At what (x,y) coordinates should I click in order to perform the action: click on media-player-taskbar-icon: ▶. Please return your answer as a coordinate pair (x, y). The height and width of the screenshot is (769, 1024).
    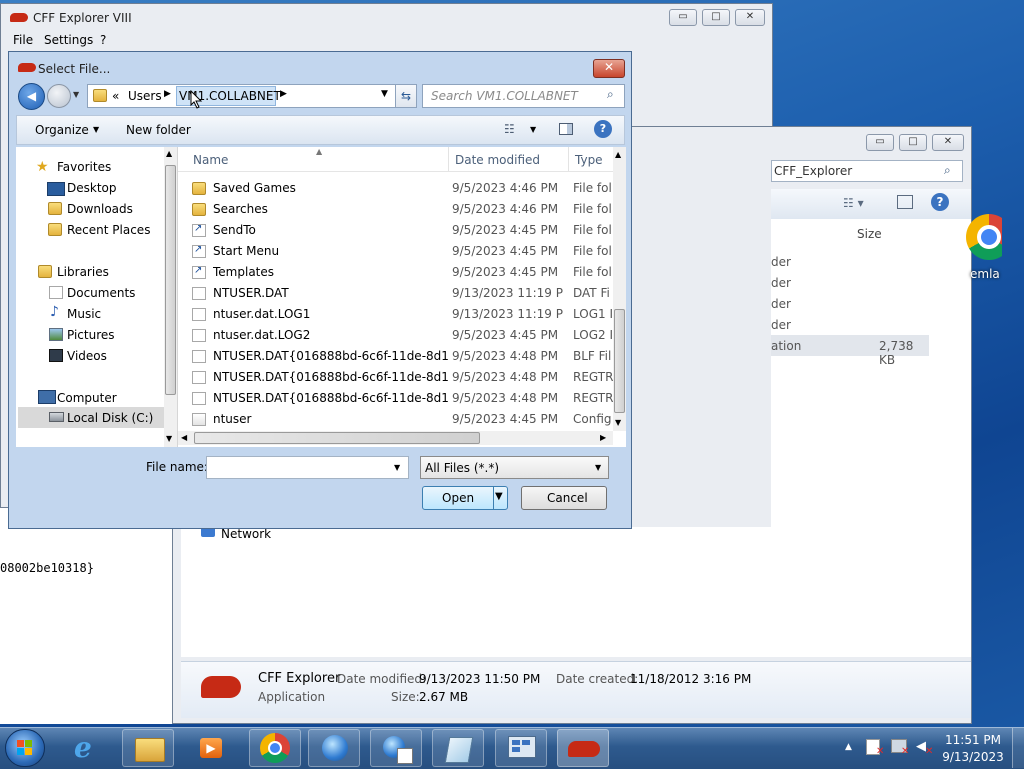
    Looking at the image, I should click on (212, 748).